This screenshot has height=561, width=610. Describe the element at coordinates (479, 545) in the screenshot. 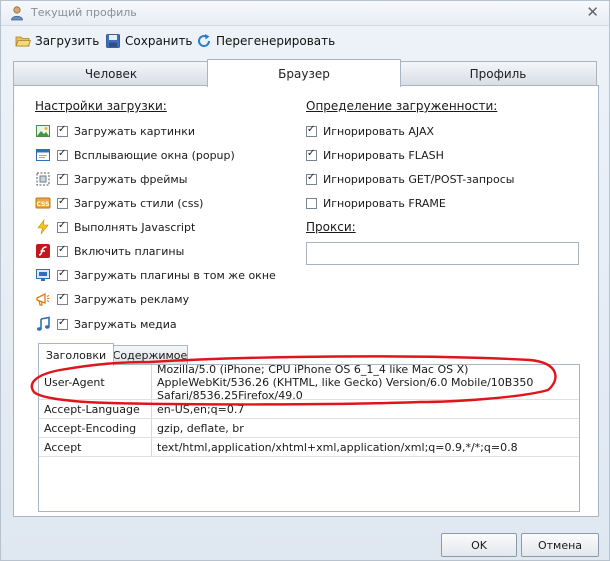

I see `ok-button: OK` at that location.